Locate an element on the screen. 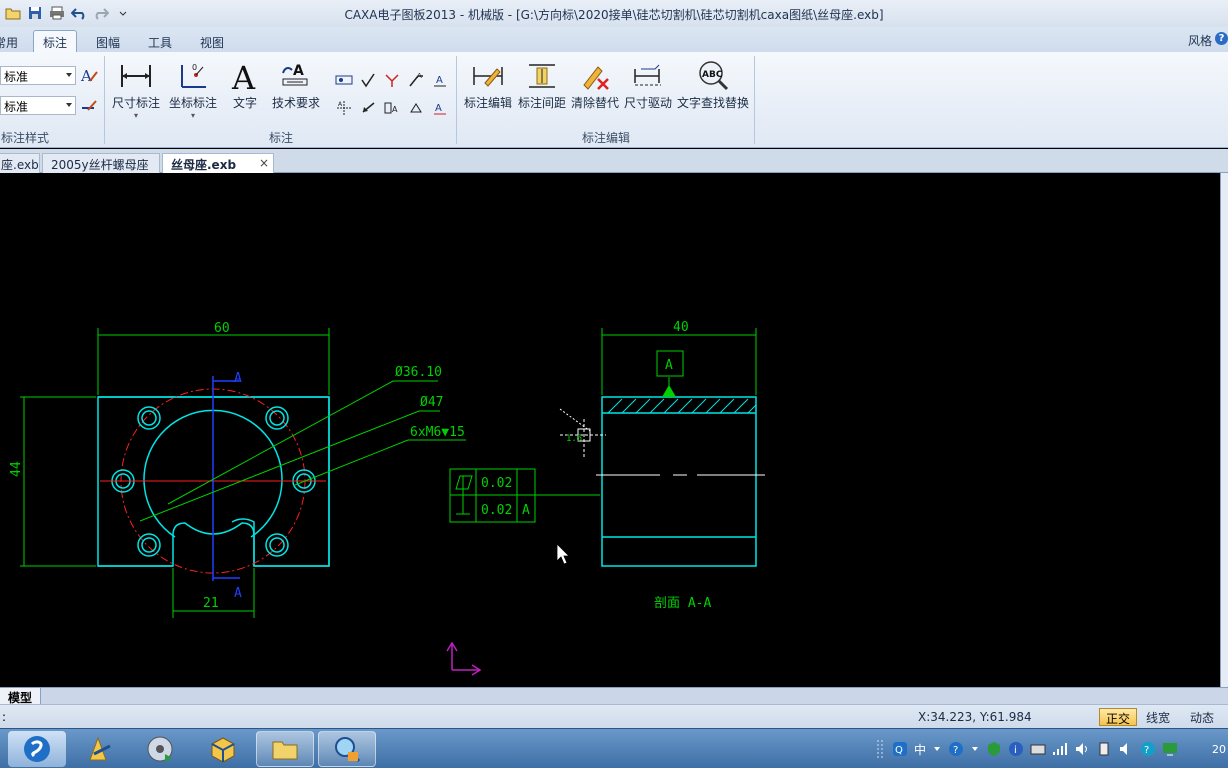  start-logo-icon is located at coordinates (37, 749).